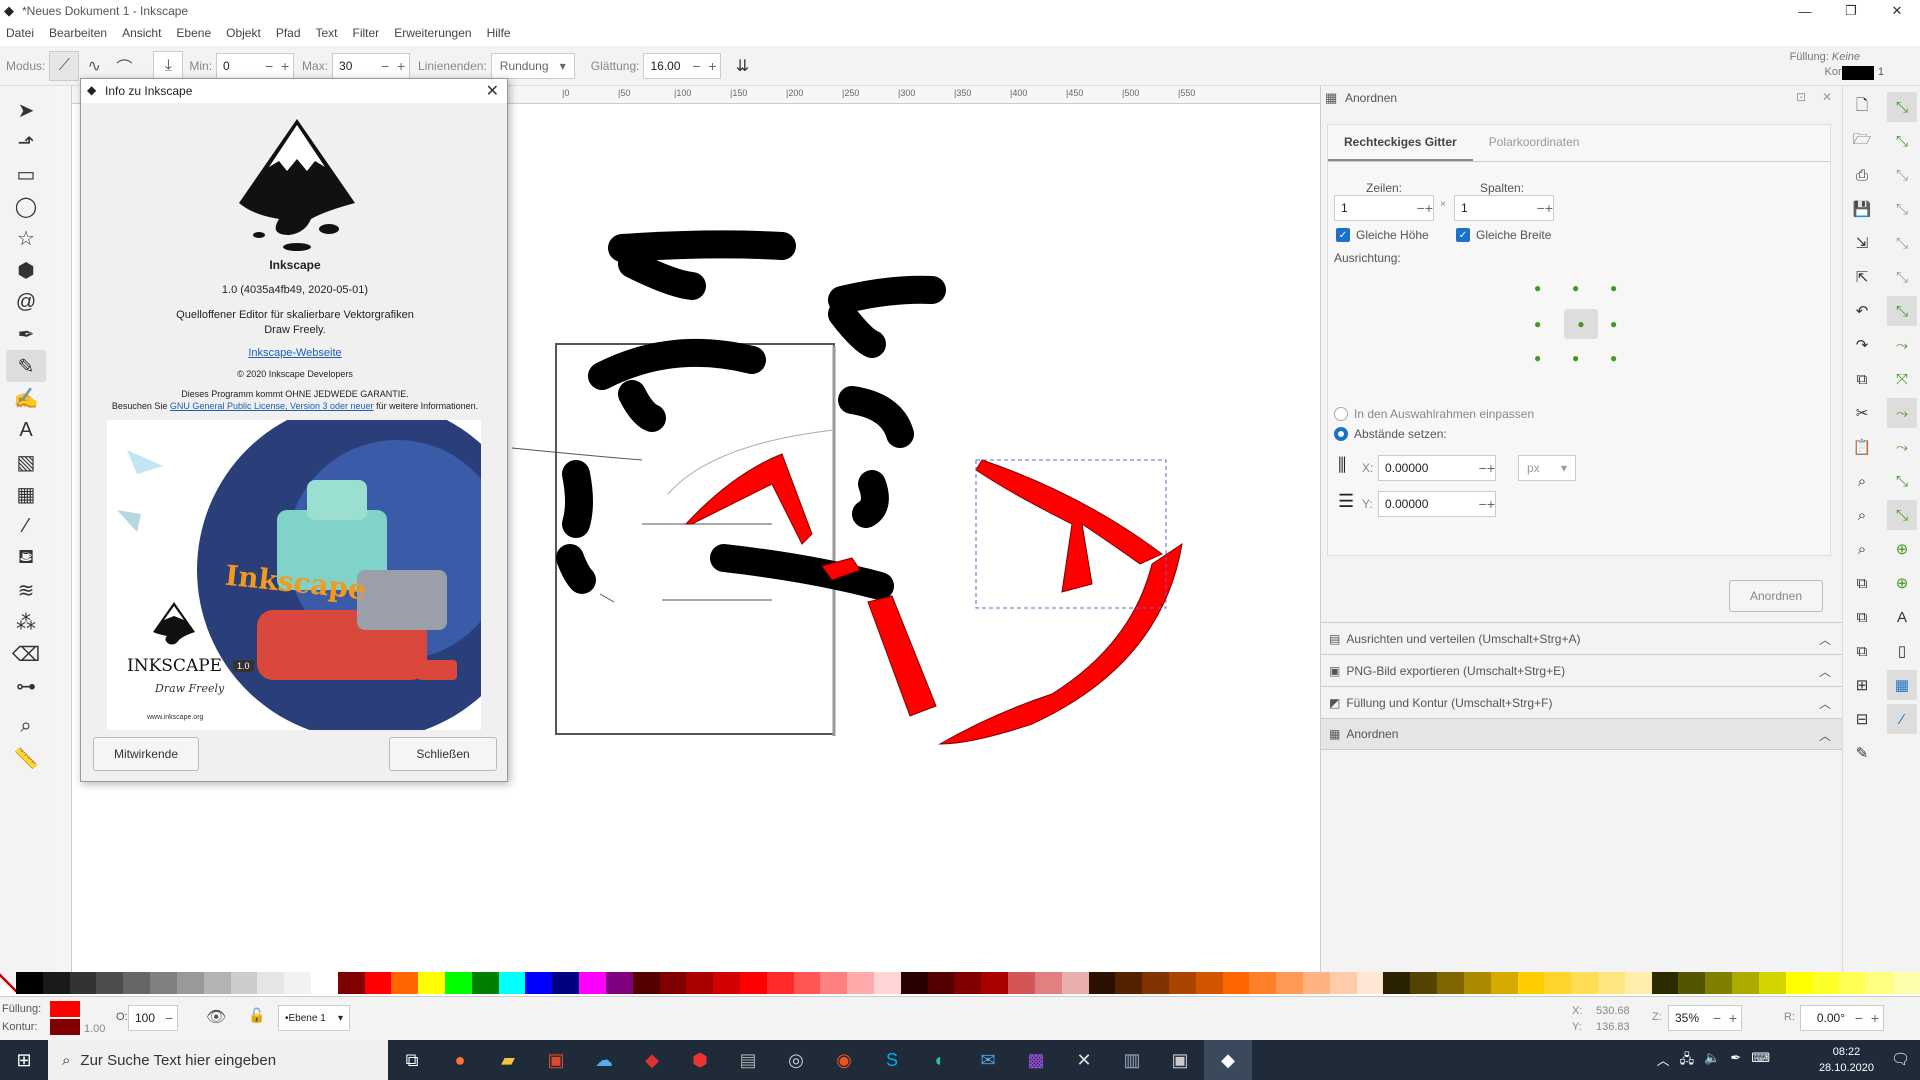  Describe the element at coordinates (604, 1060) in the screenshot. I see `app-cloud-icon: ☁` at that location.